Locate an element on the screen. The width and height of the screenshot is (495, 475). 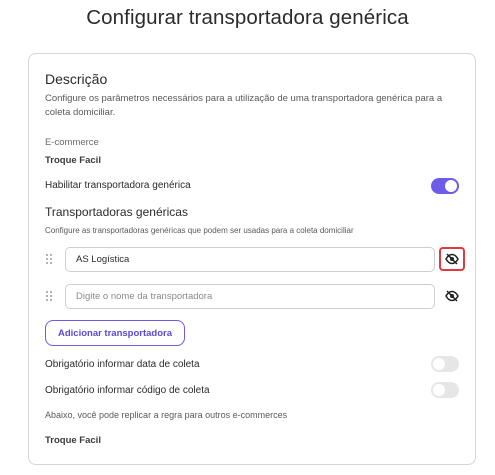
page-title: Configurar transportadora genérica is located at coordinates (247, 17).